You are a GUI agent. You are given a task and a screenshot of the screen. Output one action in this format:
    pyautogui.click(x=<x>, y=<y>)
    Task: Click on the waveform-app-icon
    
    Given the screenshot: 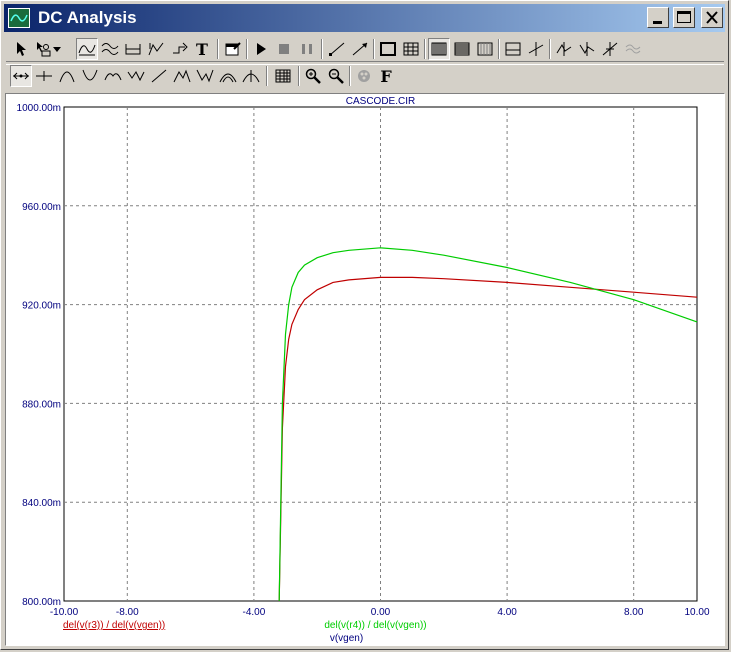 What is the action you would take?
    pyautogui.click(x=19, y=18)
    